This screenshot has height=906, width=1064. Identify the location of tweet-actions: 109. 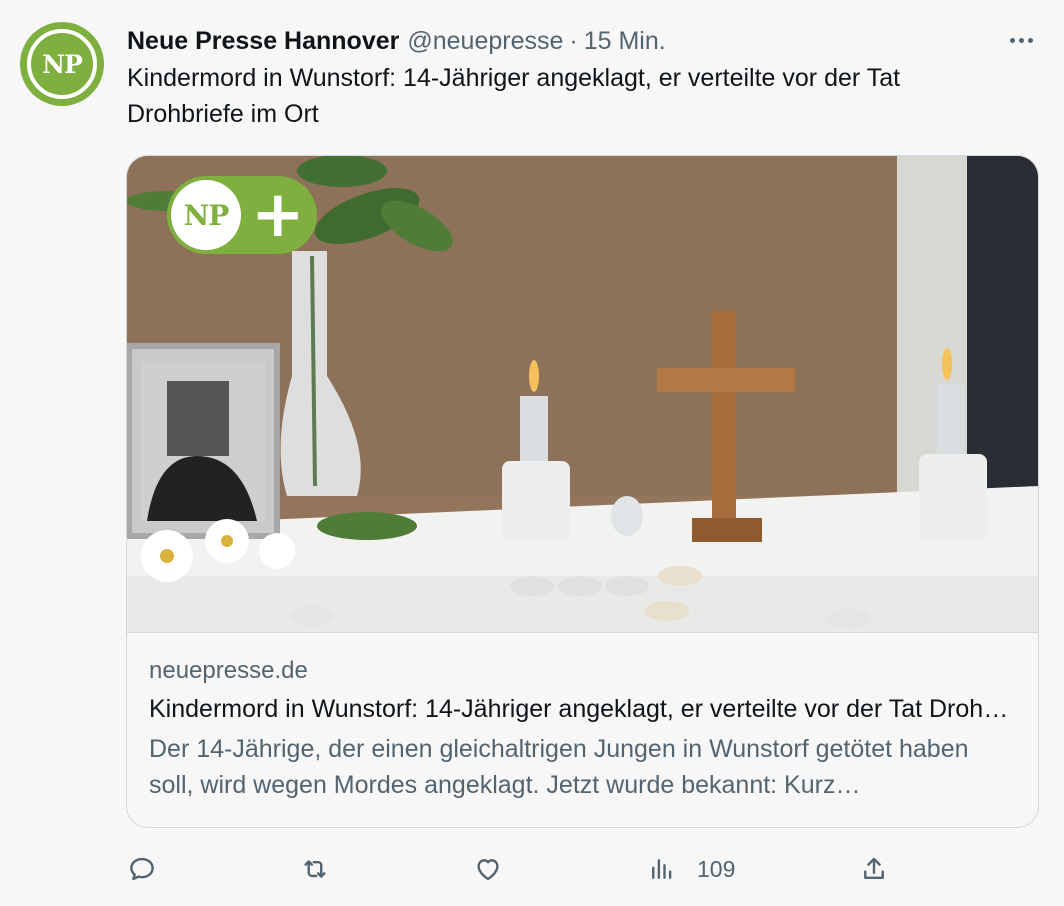
(517, 869).